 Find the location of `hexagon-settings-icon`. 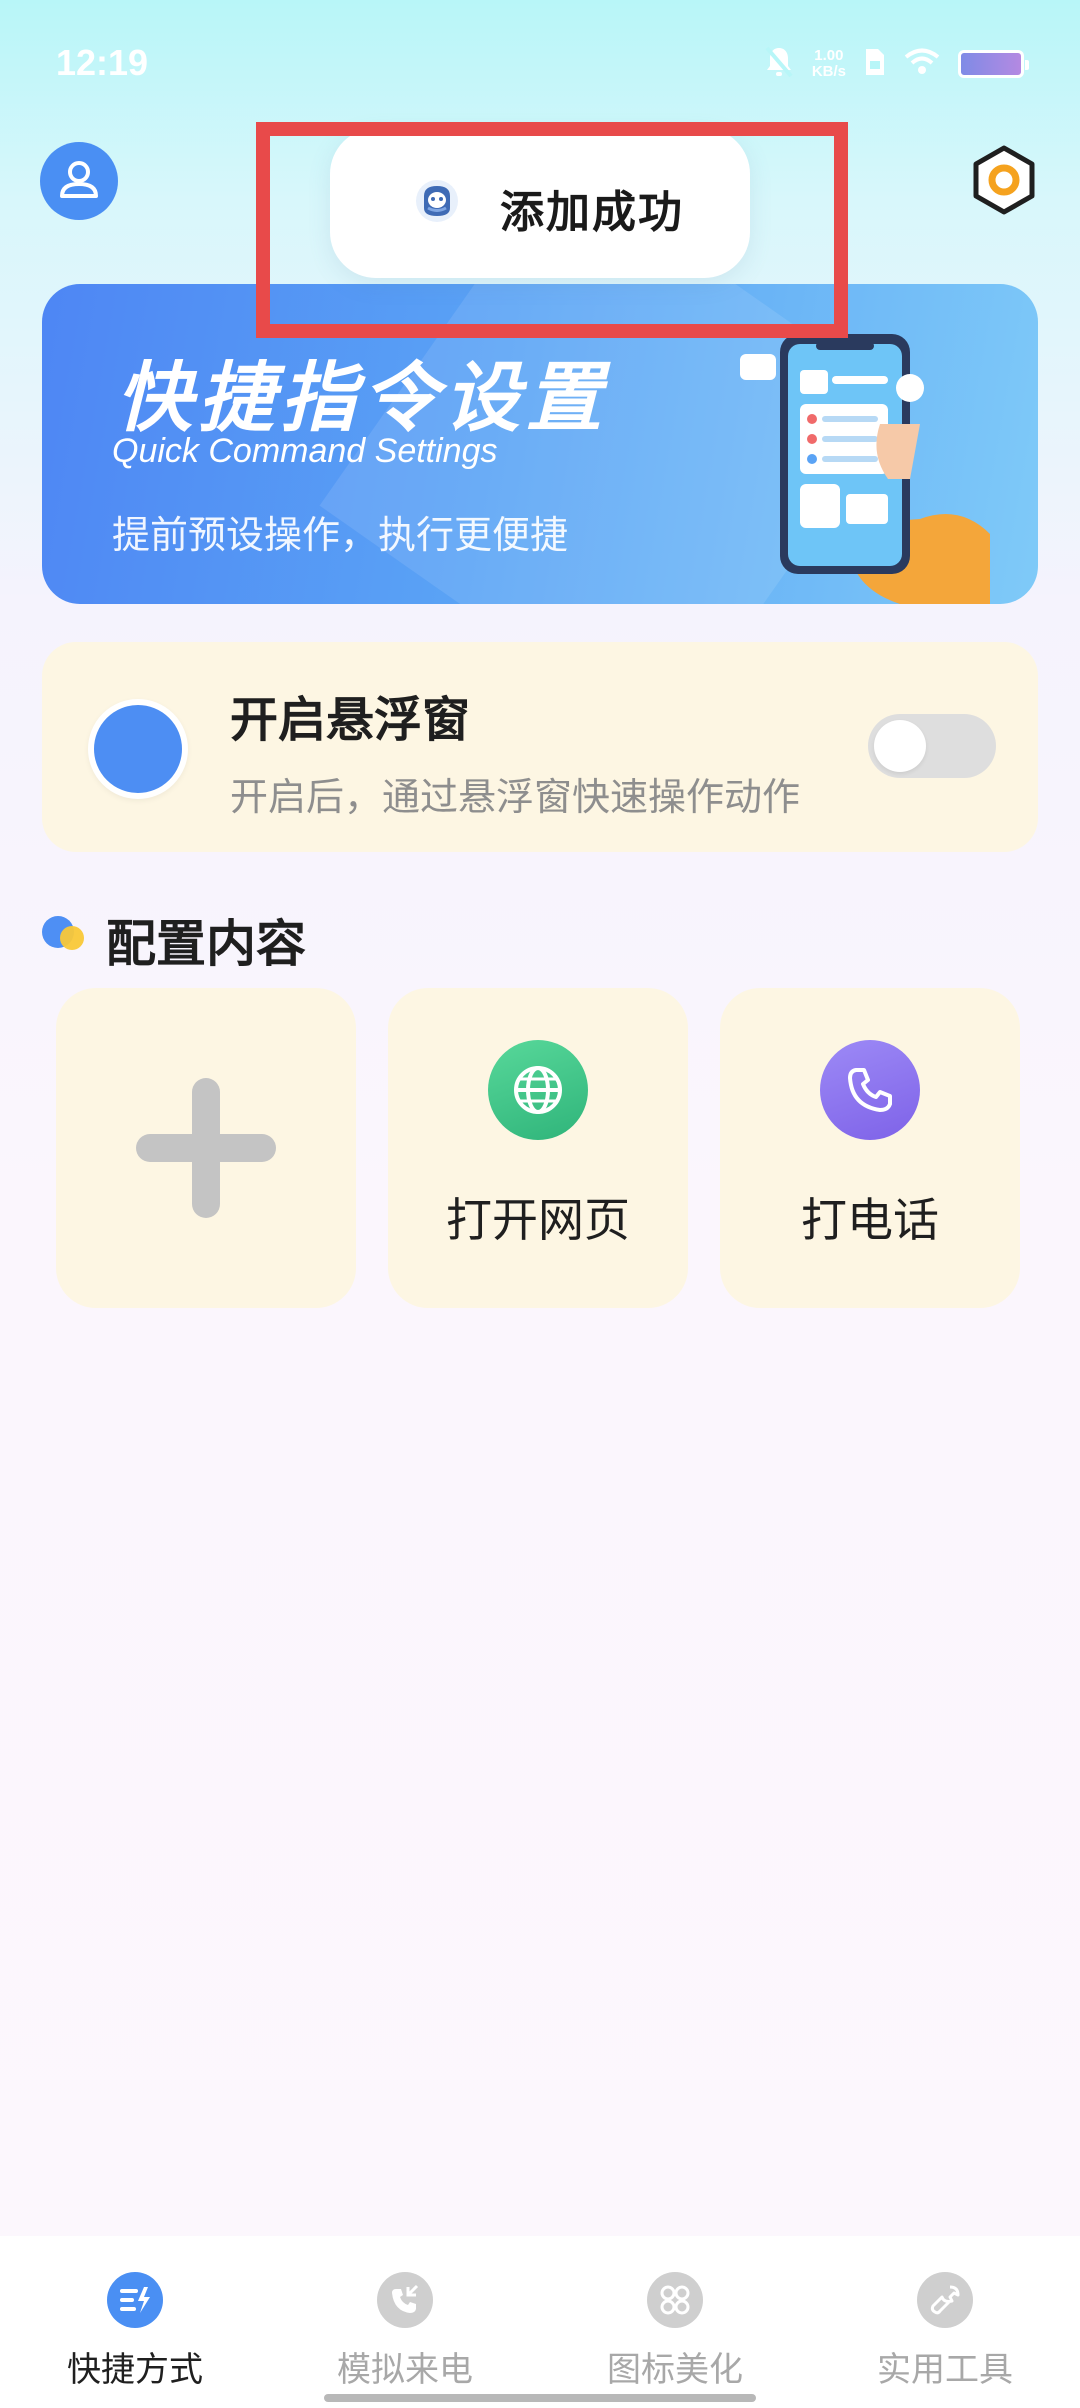

hexagon-settings-icon is located at coordinates (1004, 182).